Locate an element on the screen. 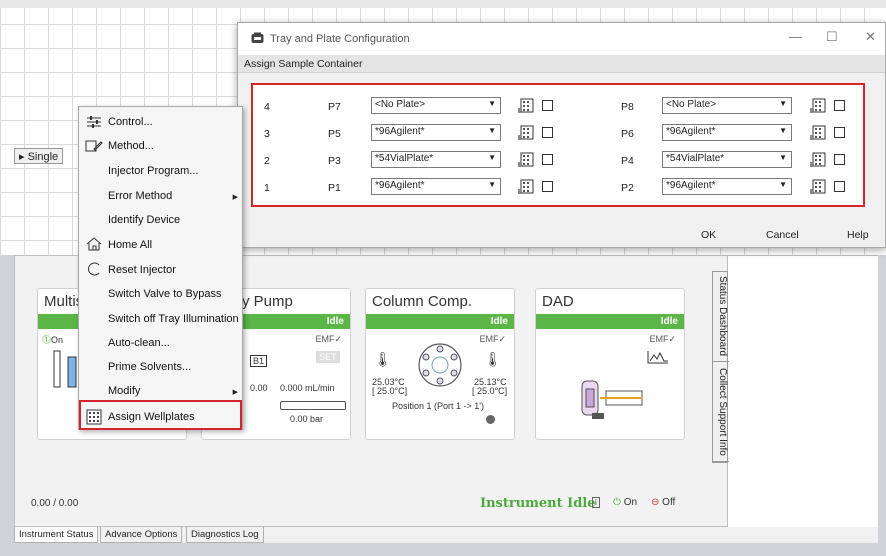 This screenshot has height=556, width=886. valve-icon is located at coordinates (440, 365).